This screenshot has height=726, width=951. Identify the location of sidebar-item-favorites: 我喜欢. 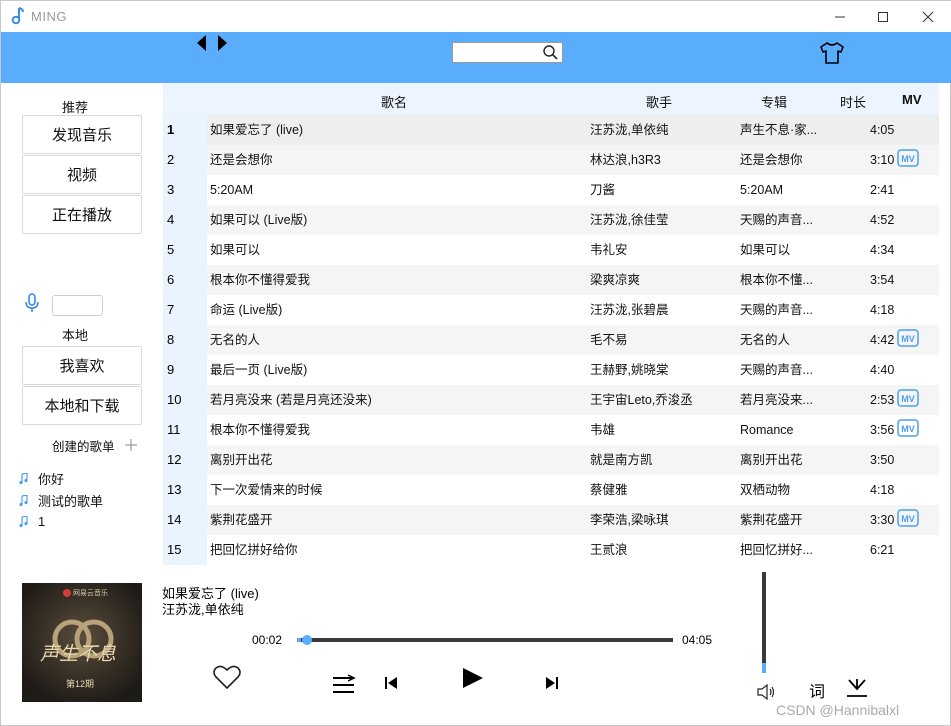
(82, 365).